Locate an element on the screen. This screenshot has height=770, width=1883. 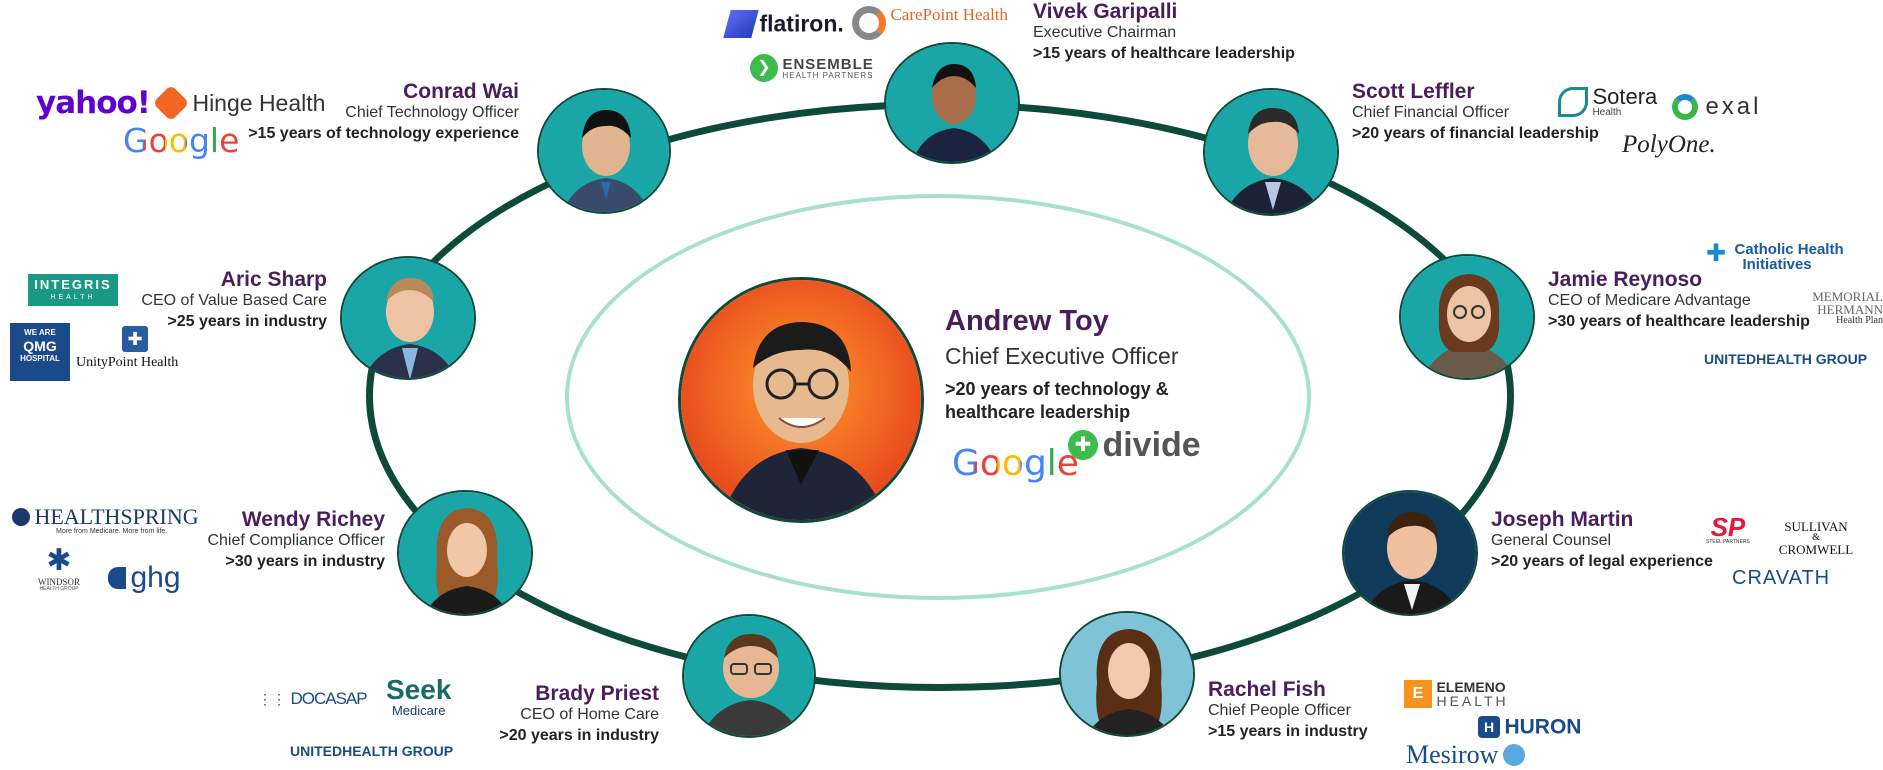
integris-logo: INTEGRIS HEALTH is located at coordinates (73, 290).